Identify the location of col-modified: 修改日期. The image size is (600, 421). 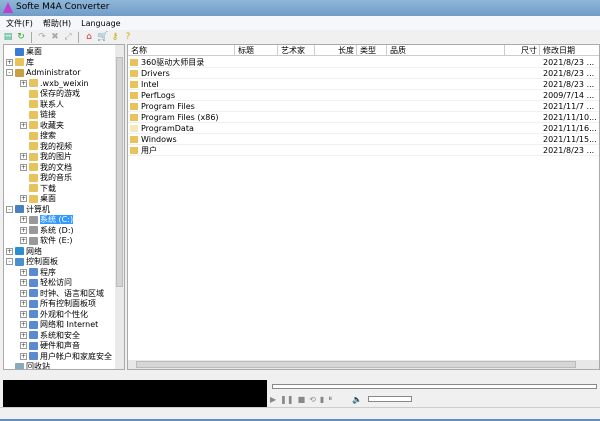
(569, 50).